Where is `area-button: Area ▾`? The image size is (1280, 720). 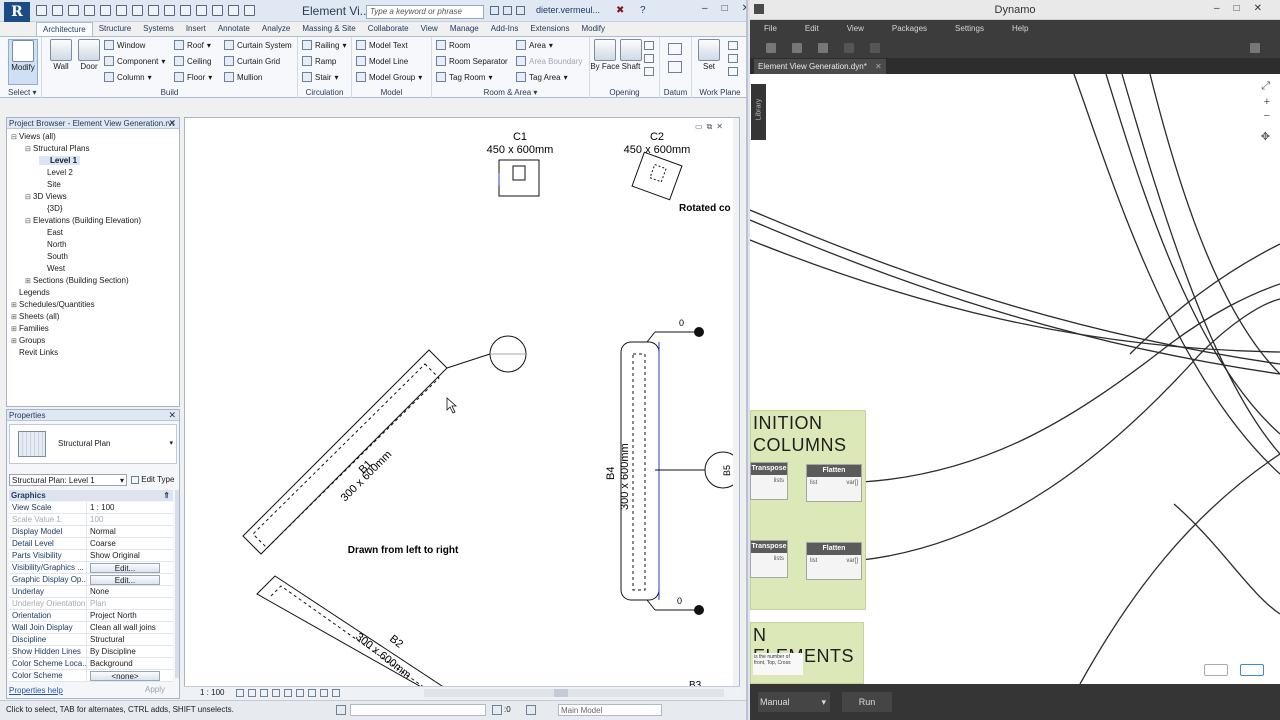 area-button: Area ▾ is located at coordinates (534, 45).